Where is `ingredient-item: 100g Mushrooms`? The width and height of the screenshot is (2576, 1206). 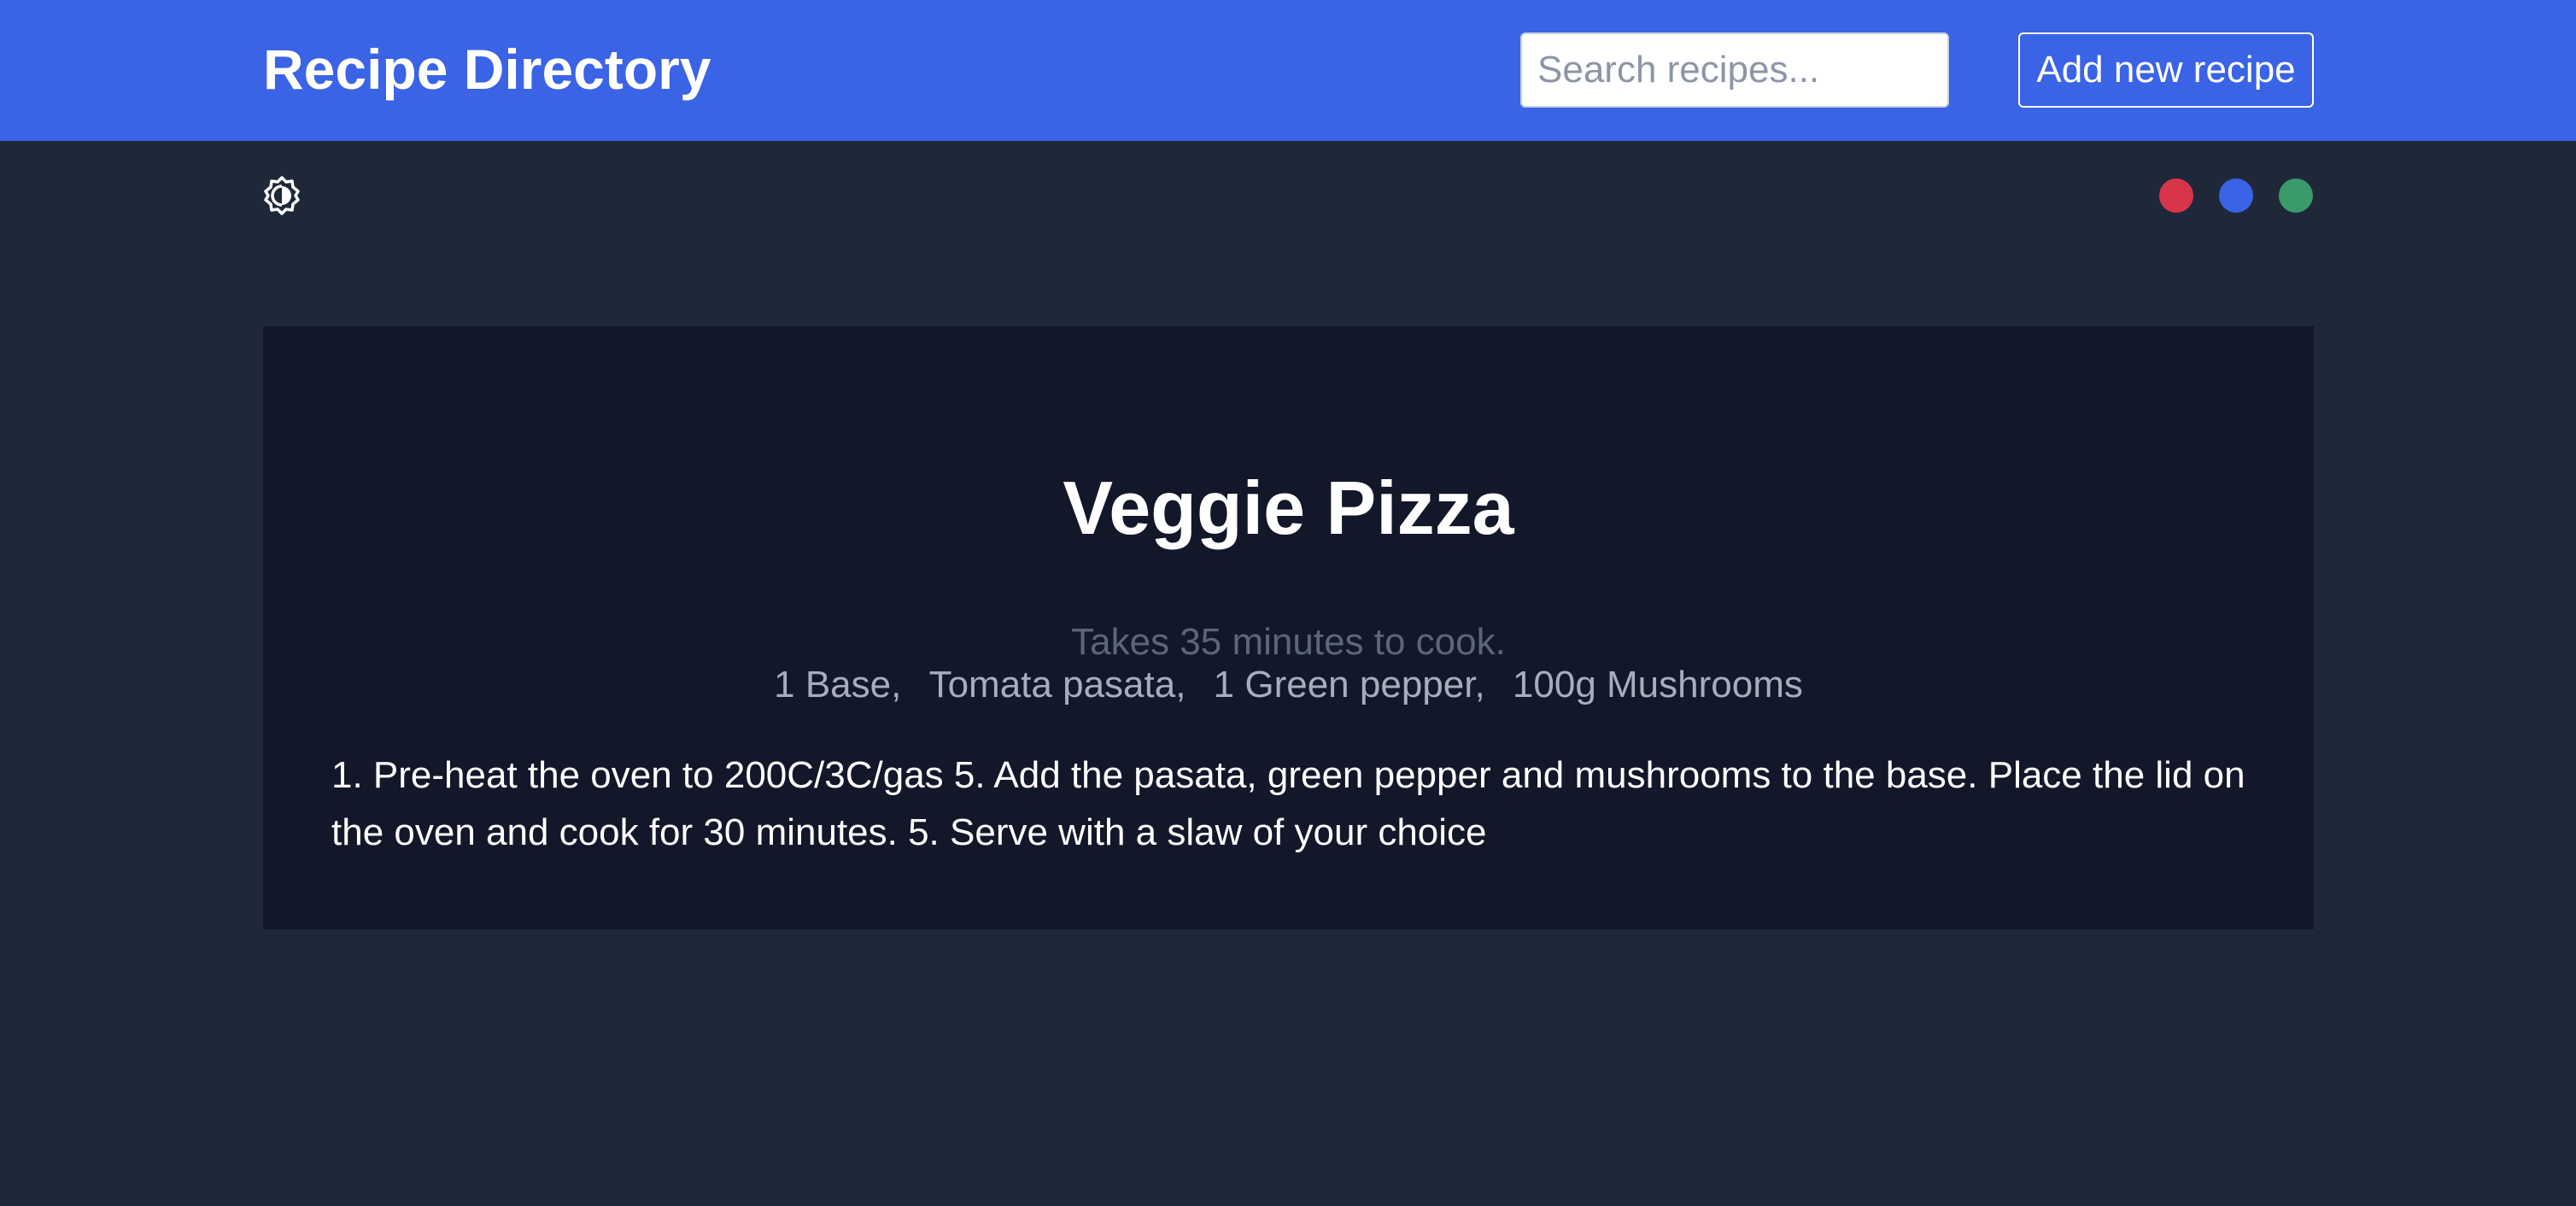
ingredient-item: 100g Mushrooms is located at coordinates (1657, 685).